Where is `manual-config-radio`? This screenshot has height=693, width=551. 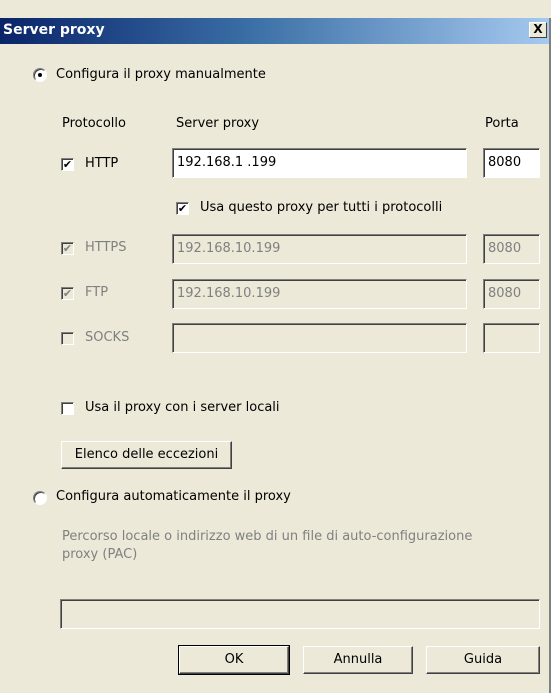 manual-config-radio is located at coordinates (40, 75).